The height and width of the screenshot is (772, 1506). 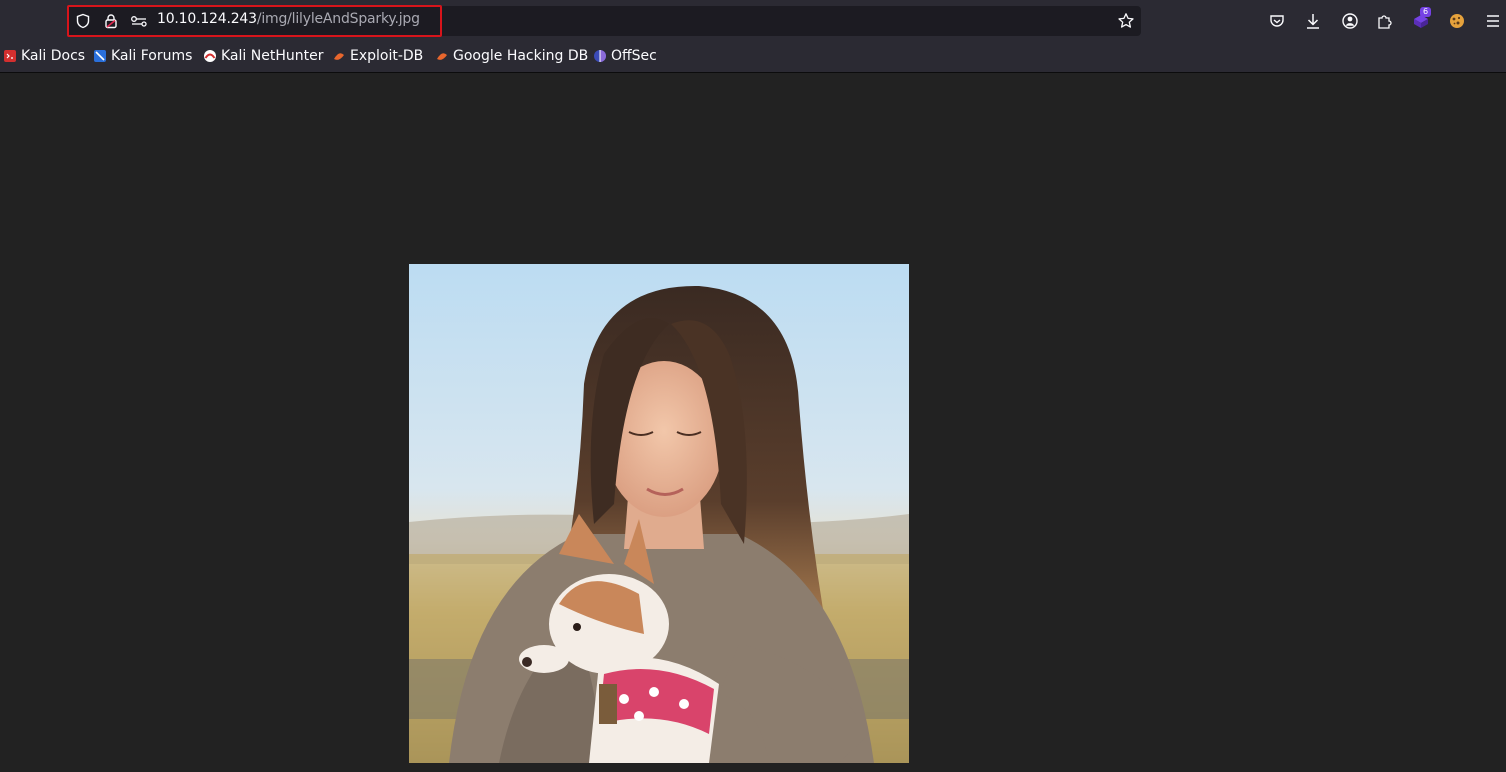 What do you see at coordinates (210, 56) in the screenshot?
I see `kali-nethunter-icon` at bounding box center [210, 56].